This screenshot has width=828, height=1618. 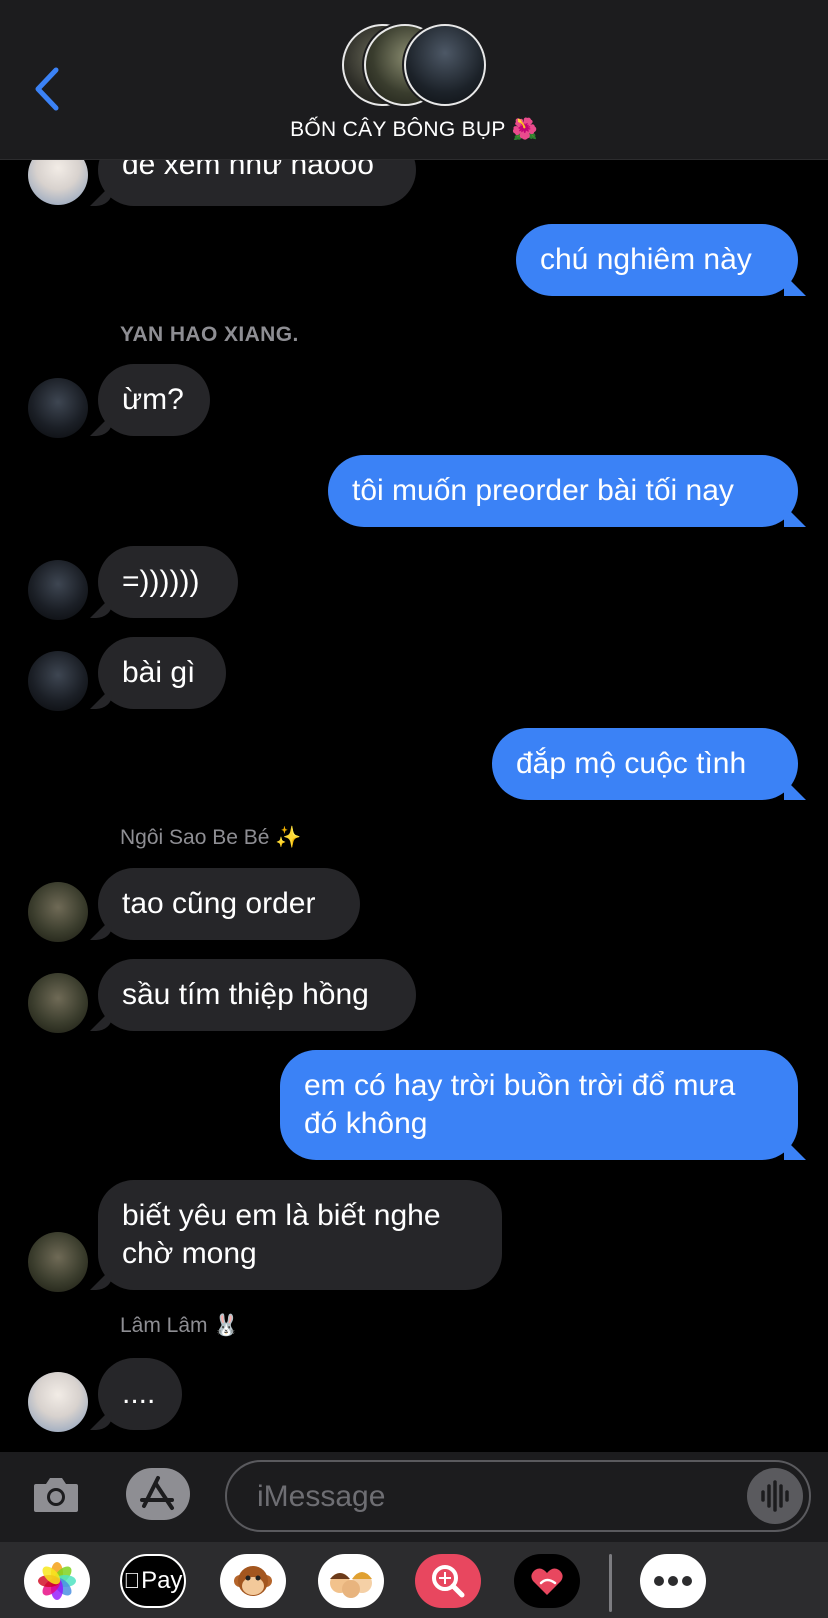 I want to click on member-avatar, so click(x=445, y=65).